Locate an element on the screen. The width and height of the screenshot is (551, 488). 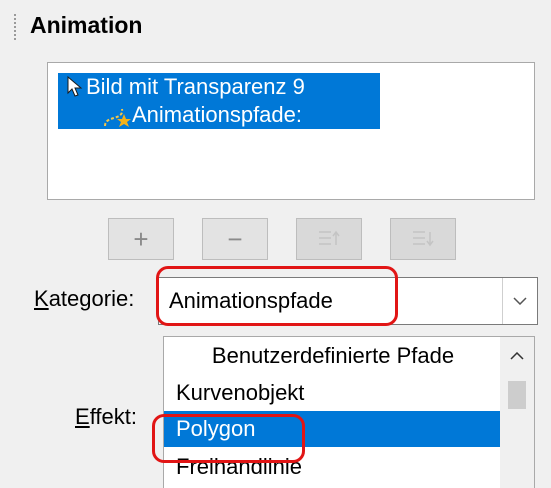
effekt-scrollbar is located at coordinates (517, 412).